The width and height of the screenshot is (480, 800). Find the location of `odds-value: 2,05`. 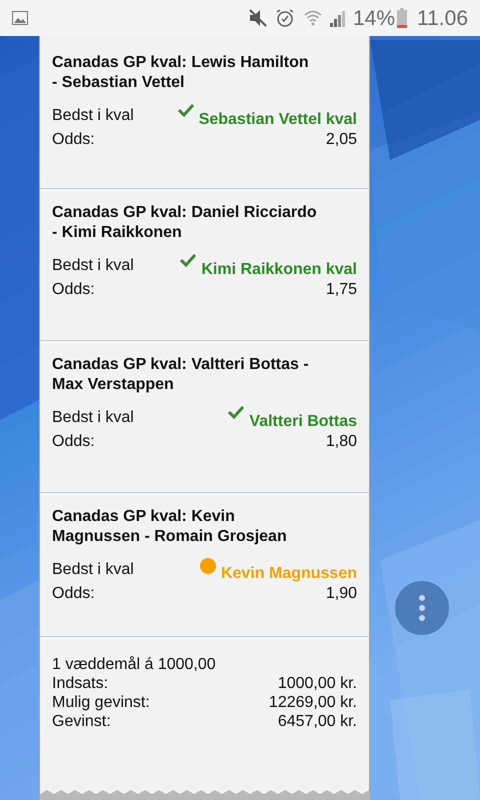

odds-value: 2,05 is located at coordinates (341, 140).